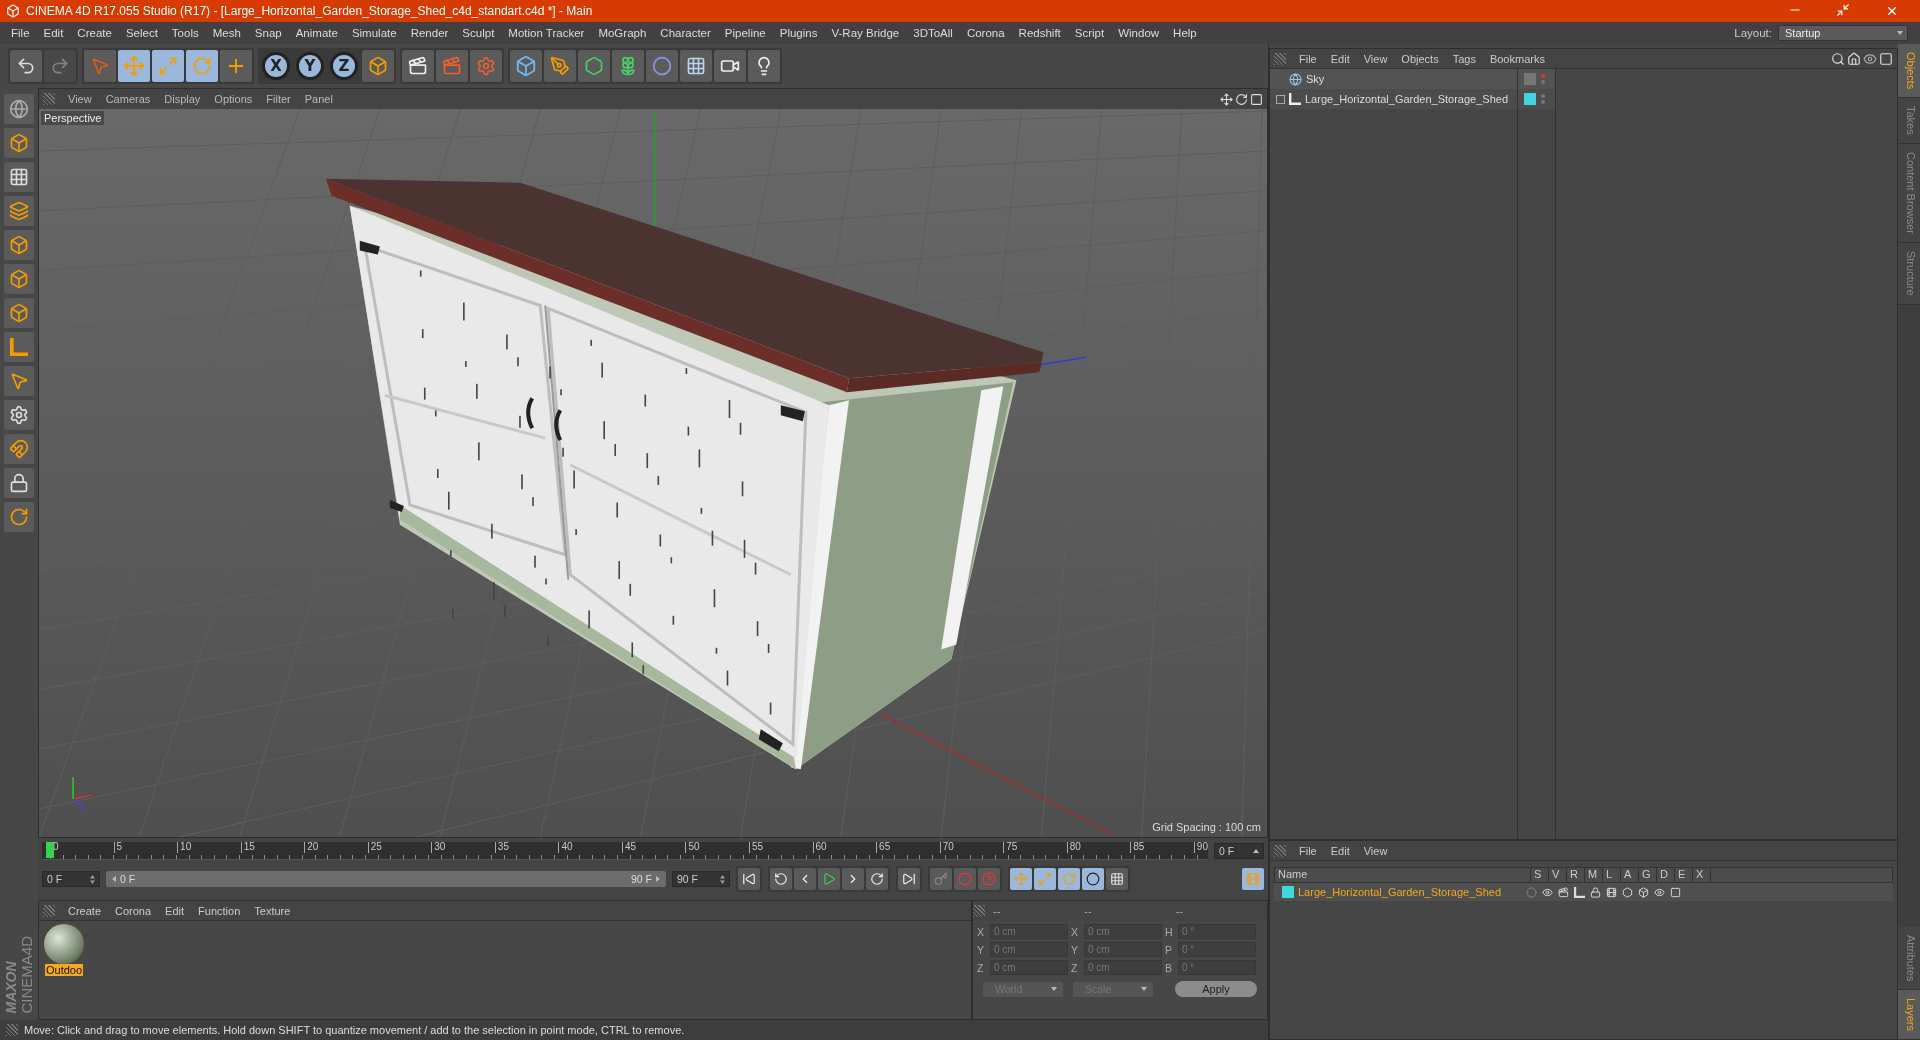  Describe the element at coordinates (909, 879) in the screenshot. I see `last-frame-button` at that location.